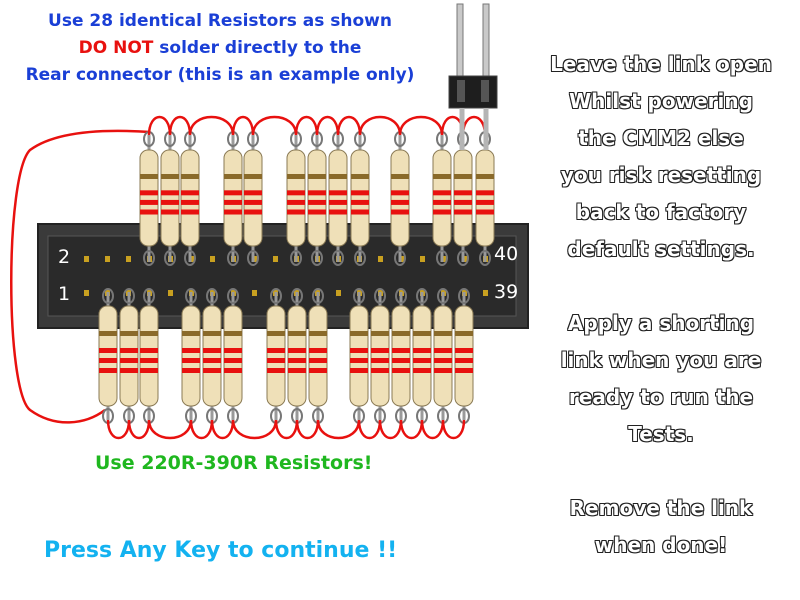 This screenshot has height=600, width=800. Describe the element at coordinates (257, 48) in the screenshot. I see `header-line-2-rest: solder directly to the` at that location.